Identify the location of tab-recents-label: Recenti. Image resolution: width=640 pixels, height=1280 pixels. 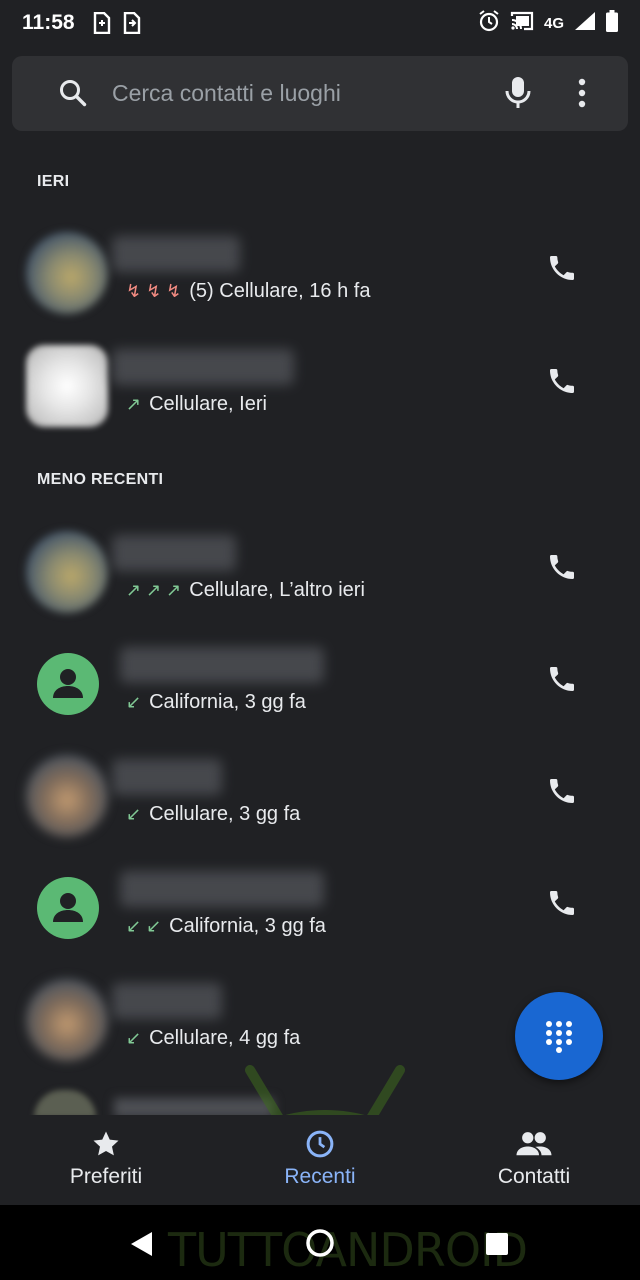
(320, 1176).